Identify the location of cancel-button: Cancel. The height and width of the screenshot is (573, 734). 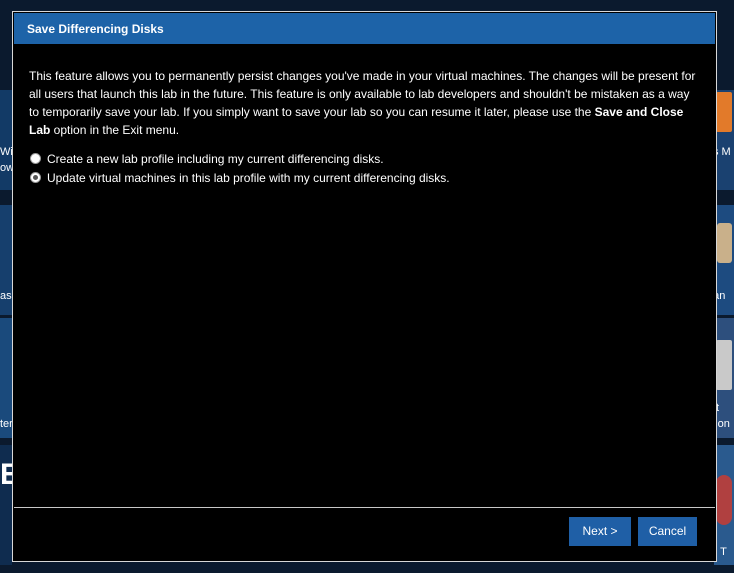
(667, 531).